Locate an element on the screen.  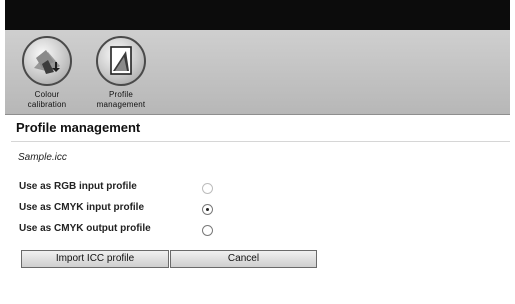
cmyk-input-radio is located at coordinates (207, 209).